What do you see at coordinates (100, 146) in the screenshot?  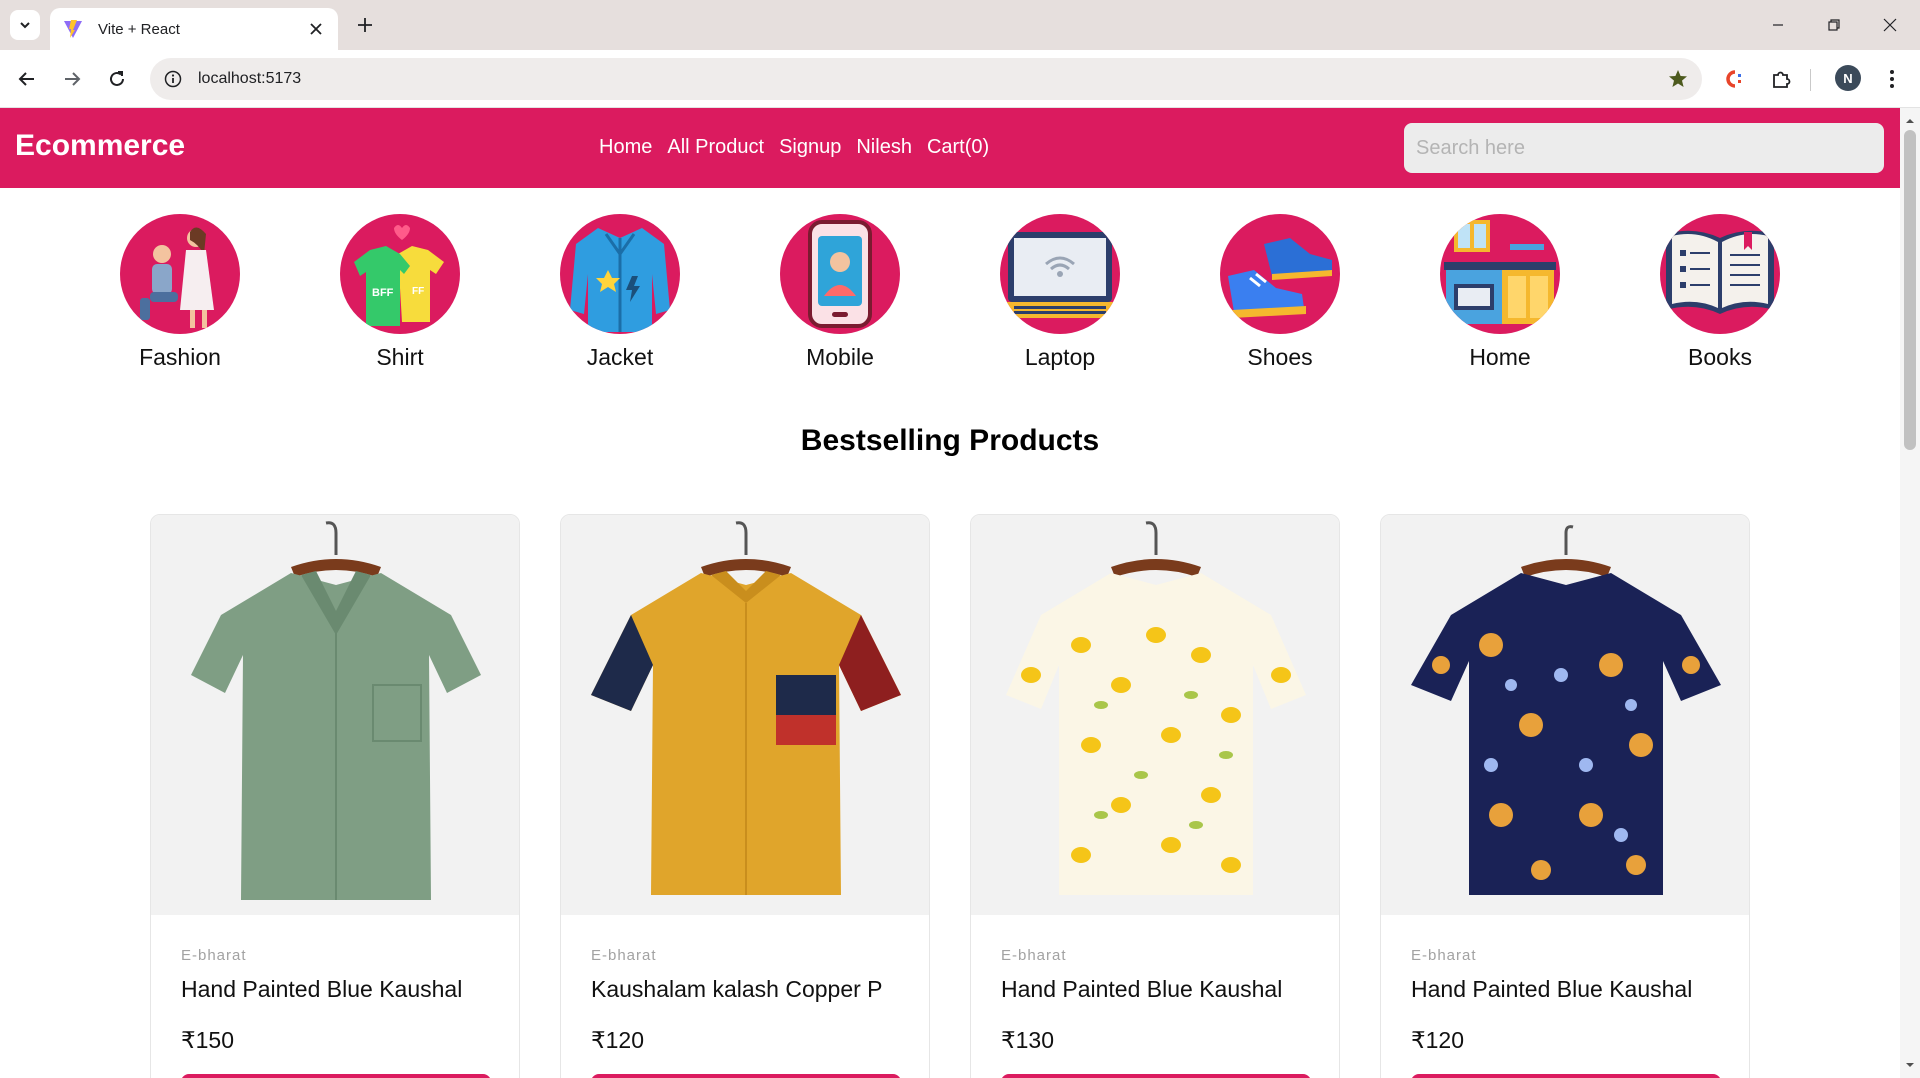 I see `site-logo: Ecommerce` at bounding box center [100, 146].